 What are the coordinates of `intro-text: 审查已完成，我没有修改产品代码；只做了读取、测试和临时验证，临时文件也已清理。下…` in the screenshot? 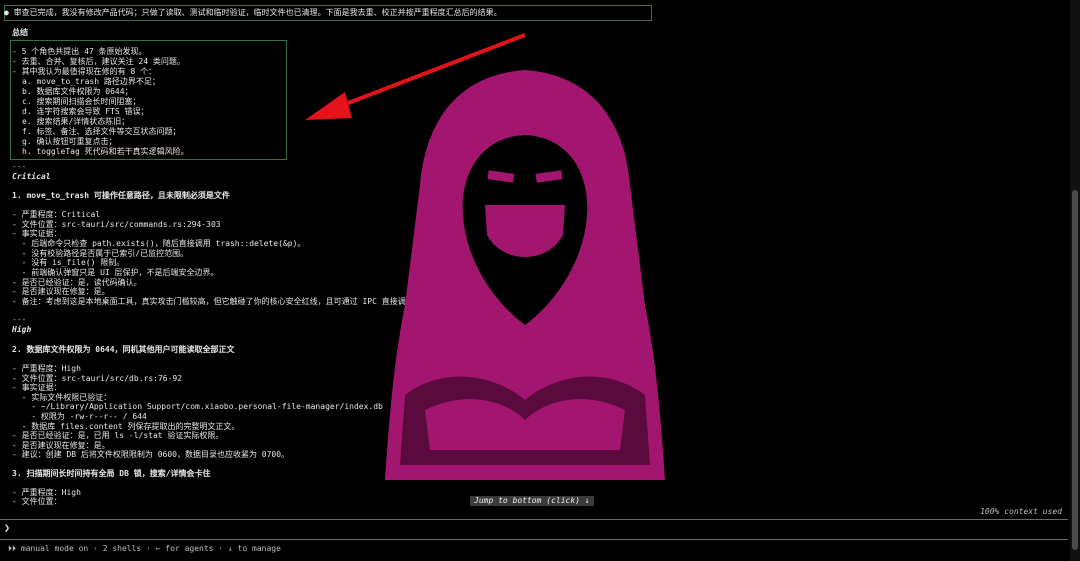 It's located at (257, 12).